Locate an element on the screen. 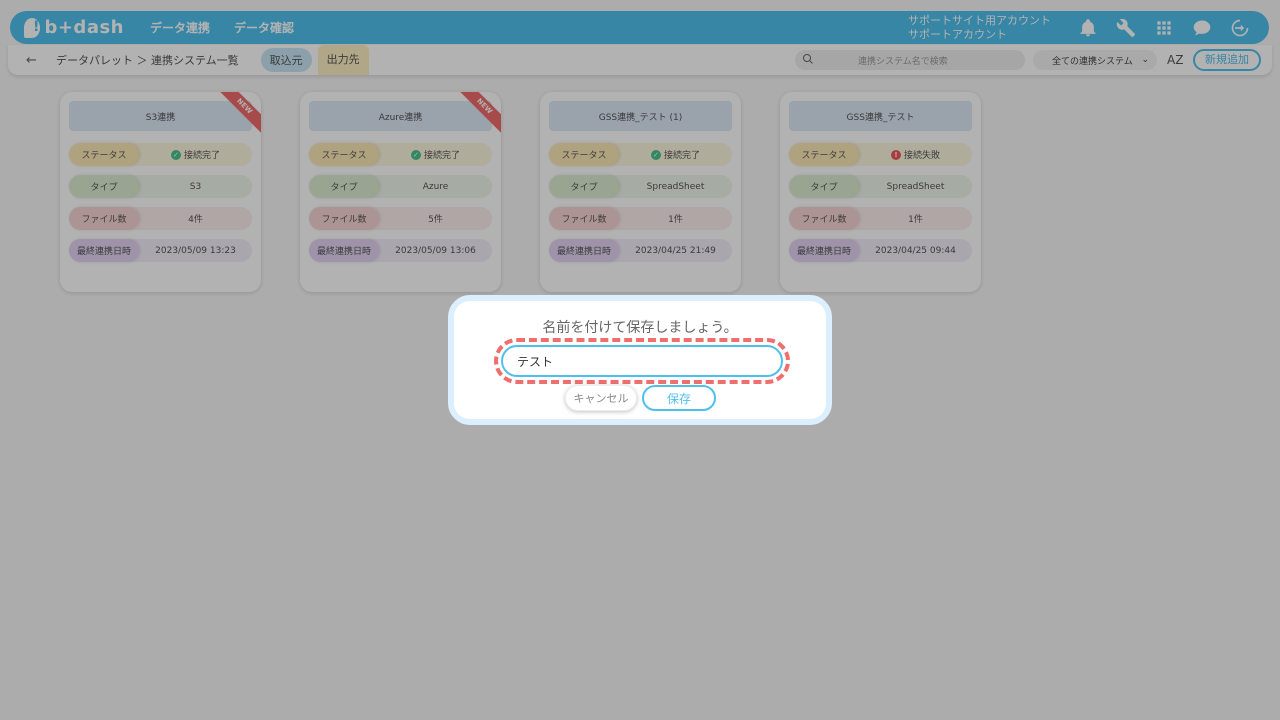  cancel-button: キャンセル is located at coordinates (601, 398).